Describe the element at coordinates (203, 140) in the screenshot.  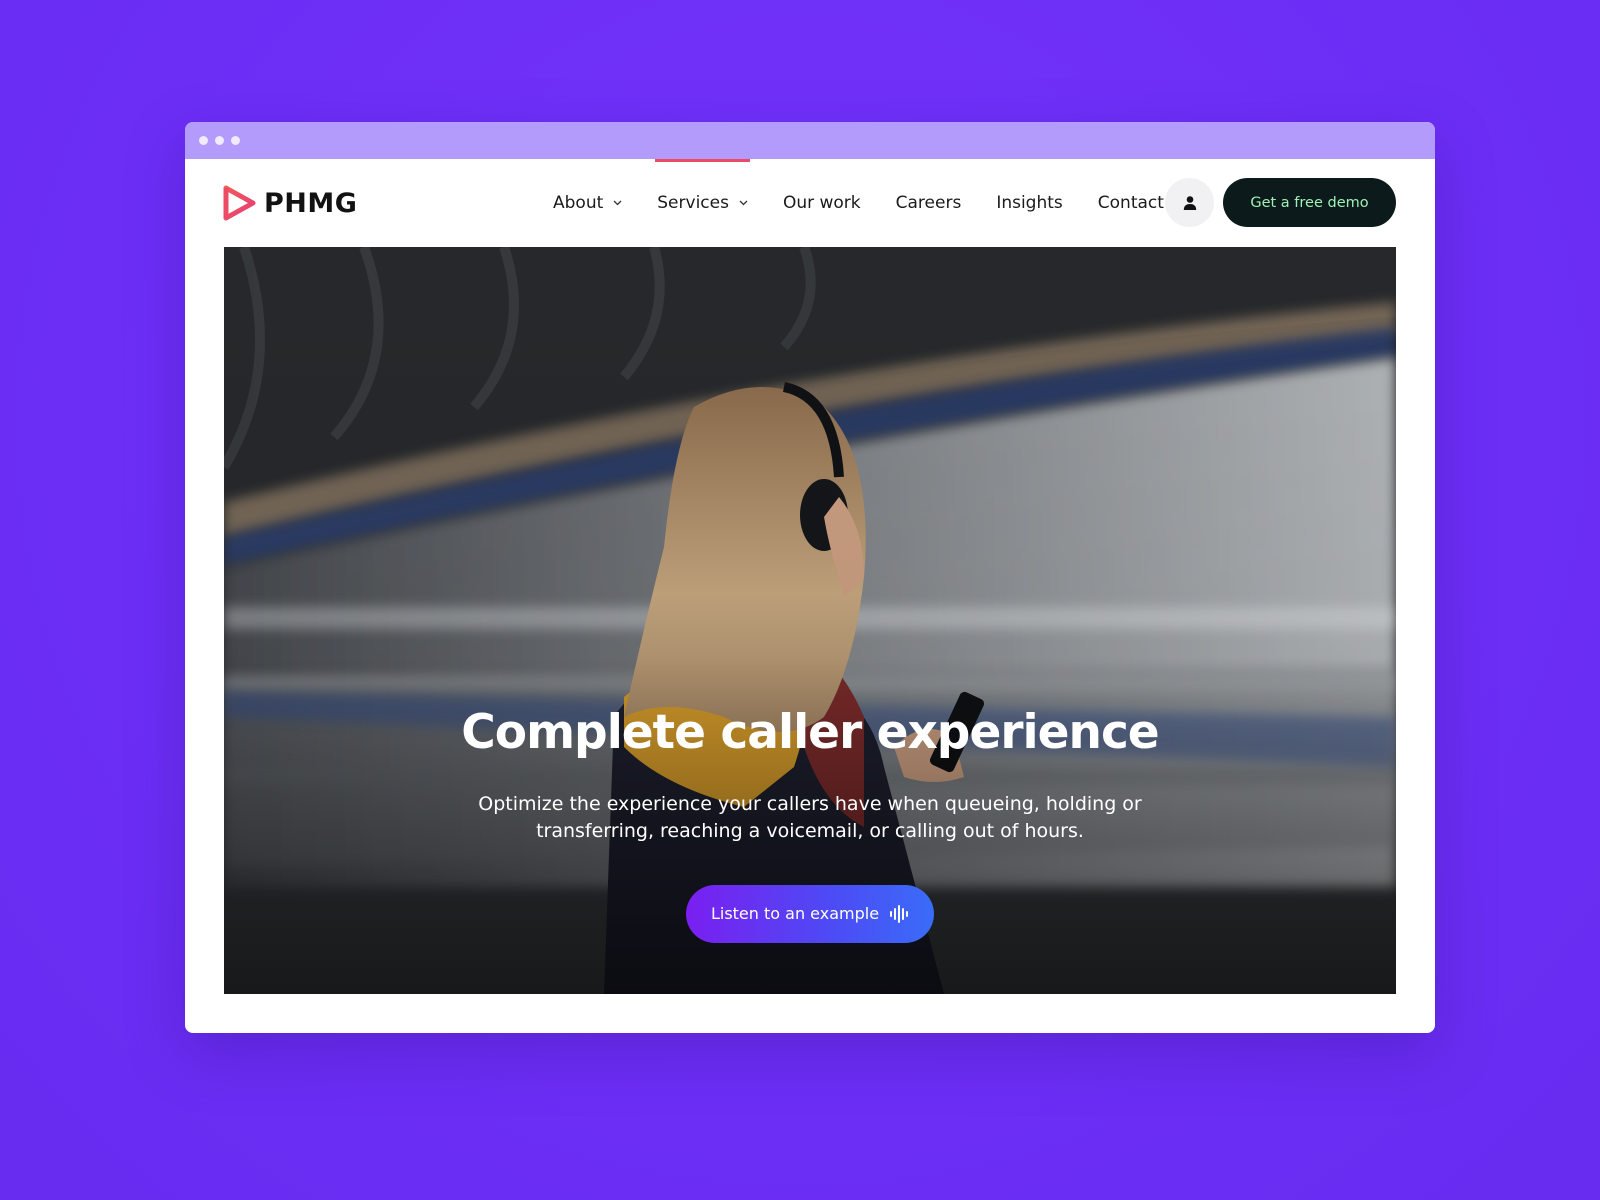
I see `window-dot-close` at that location.